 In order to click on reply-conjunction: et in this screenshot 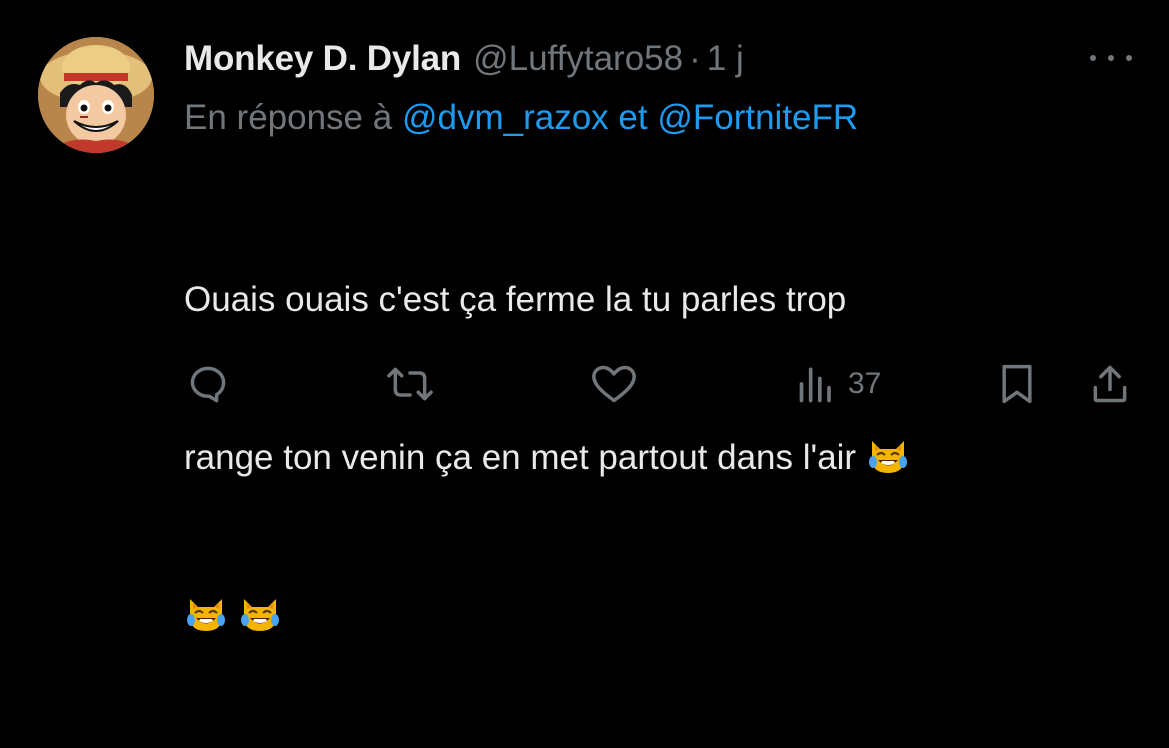, I will do `click(633, 117)`.